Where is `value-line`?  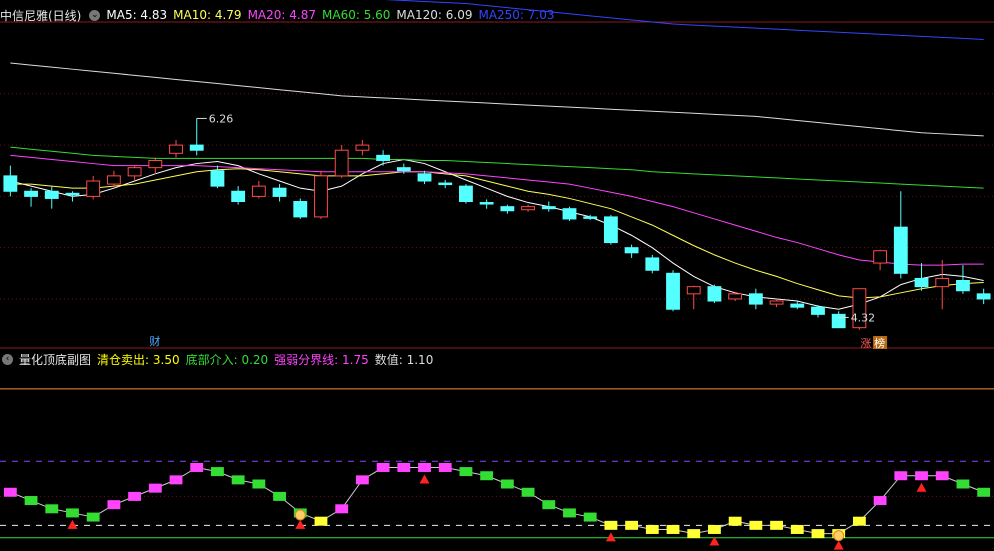
value-line is located at coordinates (497, 500).